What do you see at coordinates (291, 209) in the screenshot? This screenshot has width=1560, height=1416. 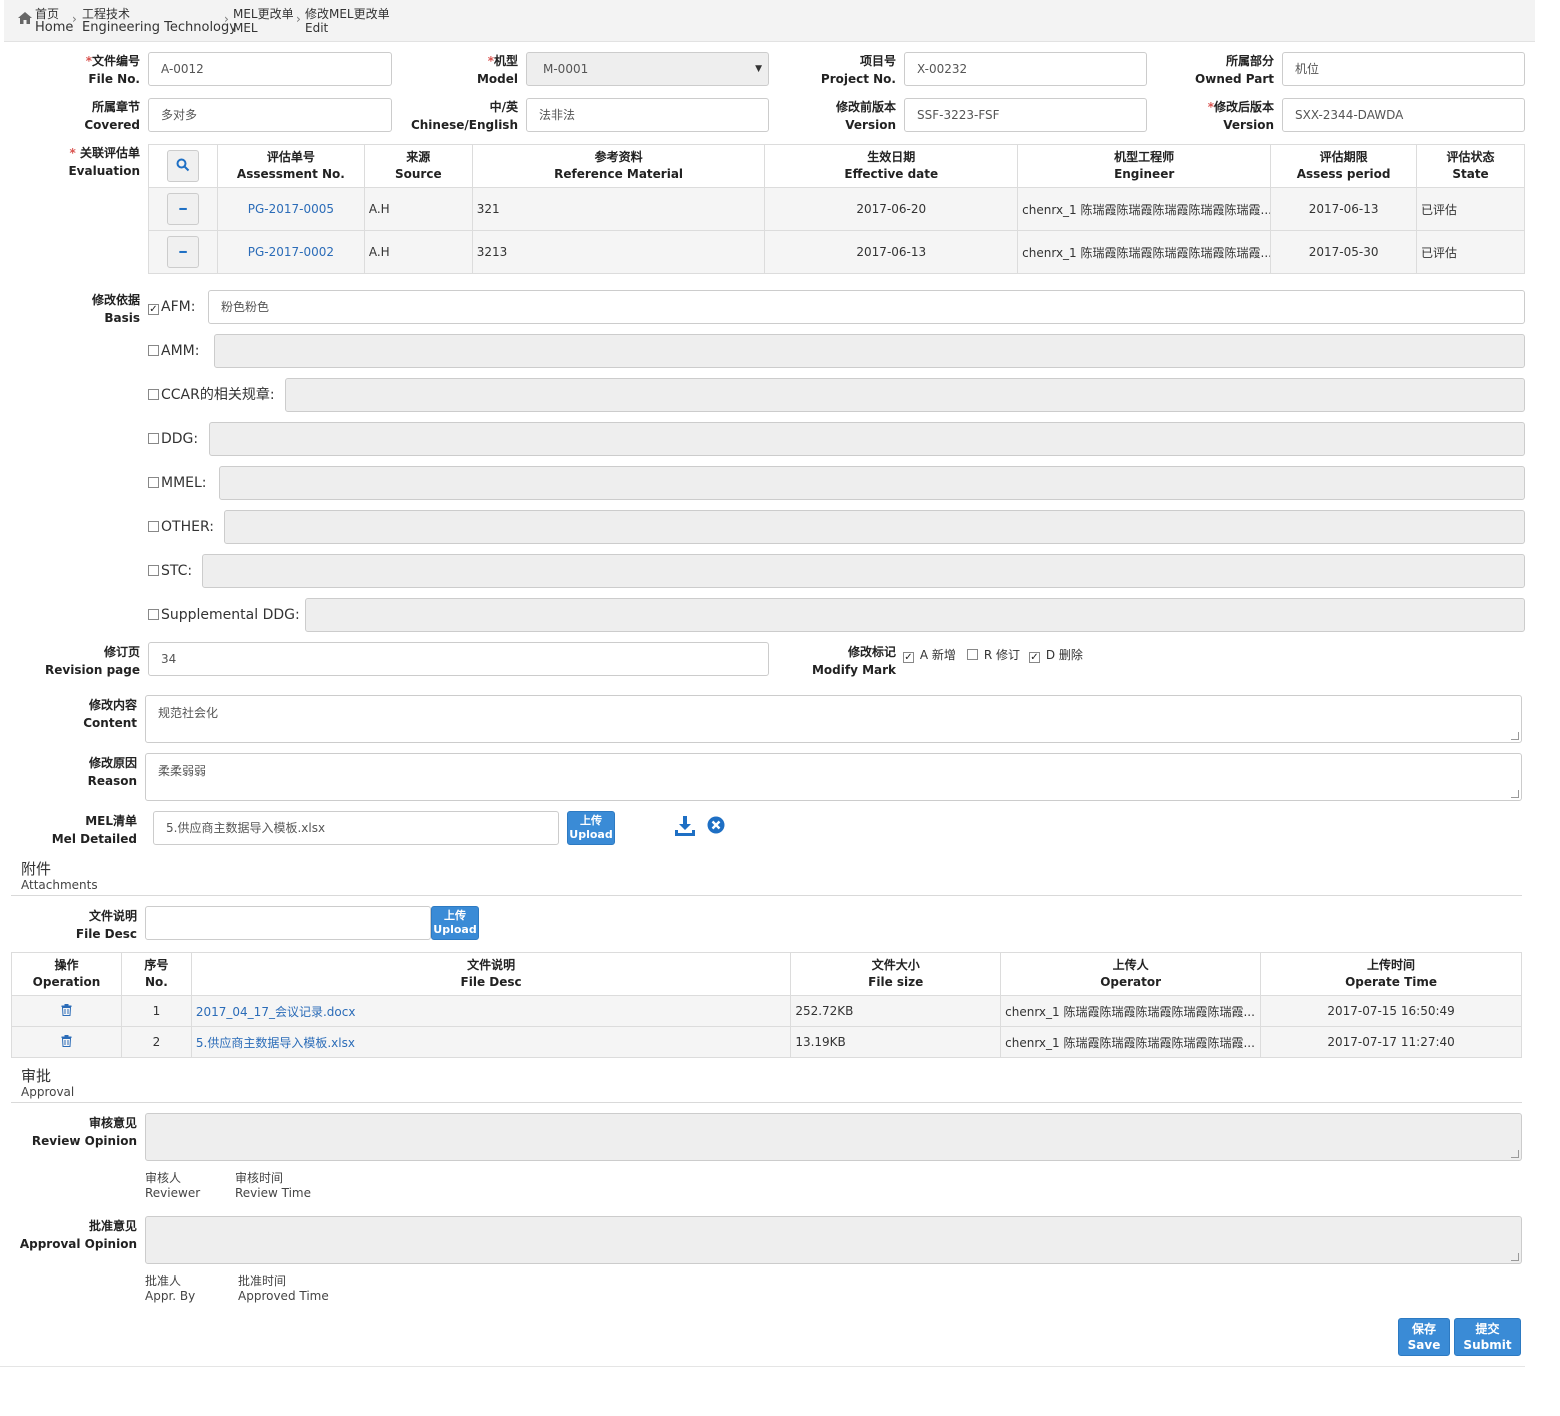 I see `assessment-link: PG-2017-0005` at bounding box center [291, 209].